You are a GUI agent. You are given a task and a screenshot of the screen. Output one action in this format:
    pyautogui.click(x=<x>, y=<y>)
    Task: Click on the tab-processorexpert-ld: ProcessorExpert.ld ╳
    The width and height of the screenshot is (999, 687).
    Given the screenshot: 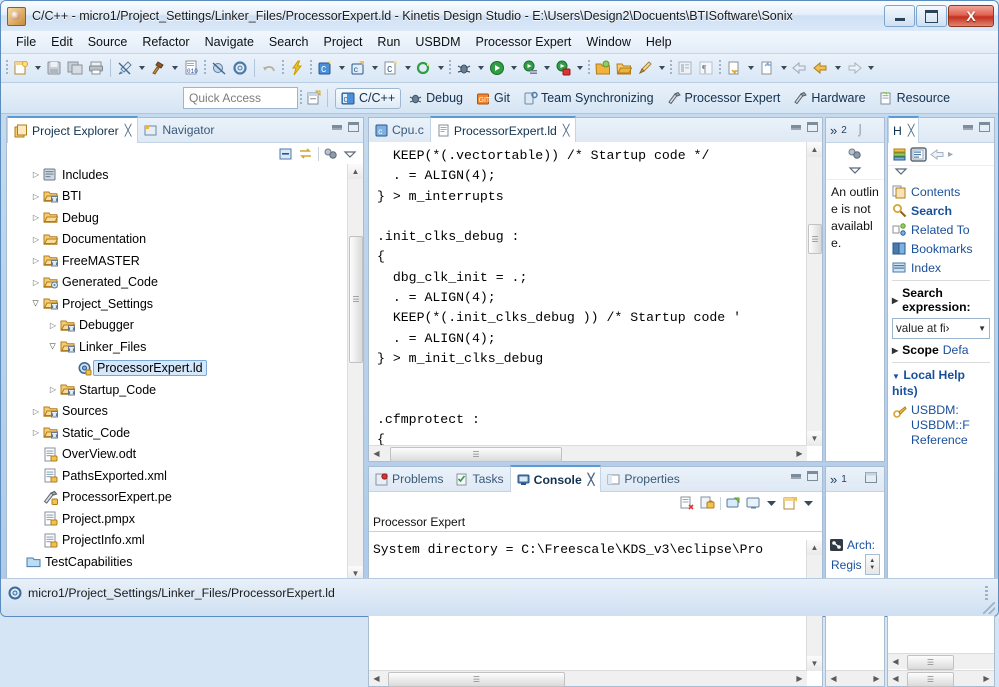 What is the action you would take?
    pyautogui.click(x=503, y=129)
    